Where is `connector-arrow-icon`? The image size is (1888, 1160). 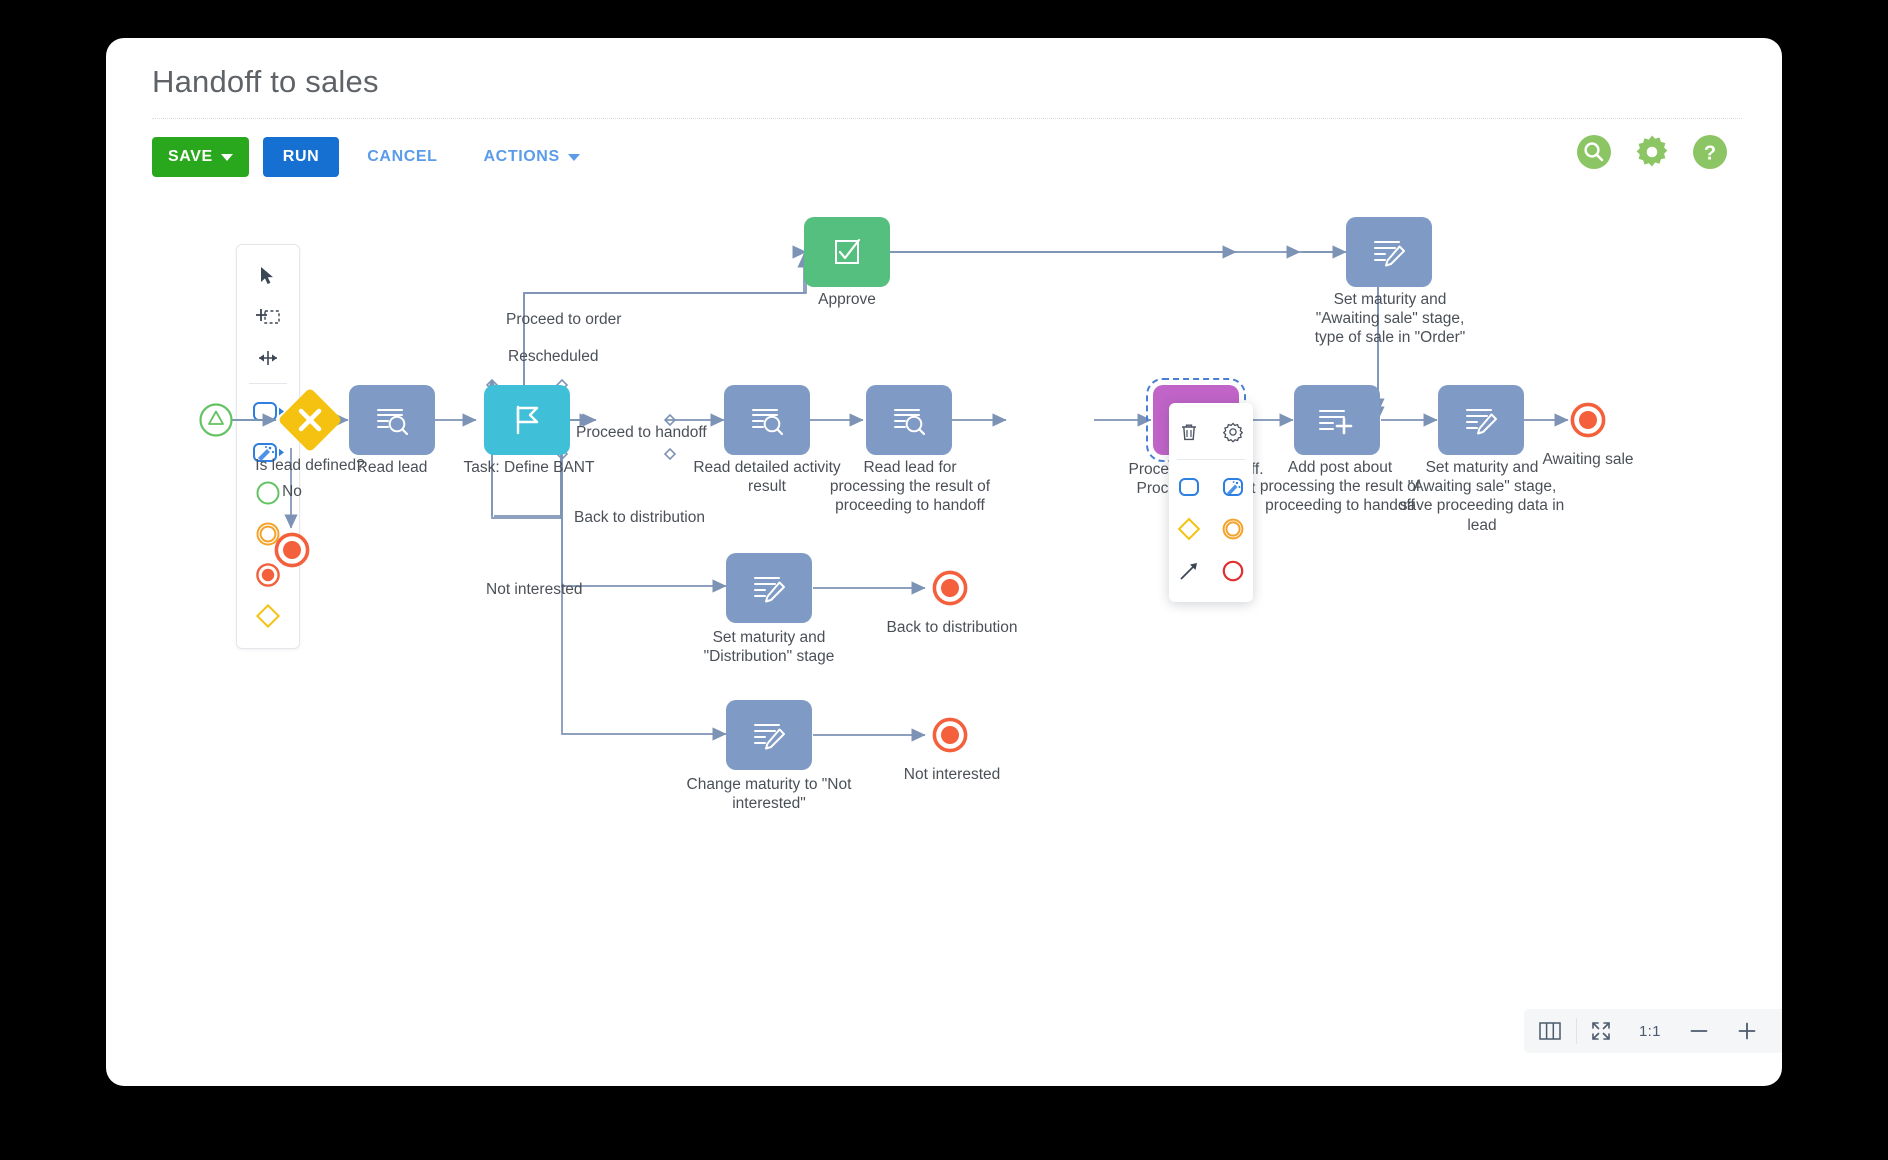
connector-arrow-icon is located at coordinates (1189, 571).